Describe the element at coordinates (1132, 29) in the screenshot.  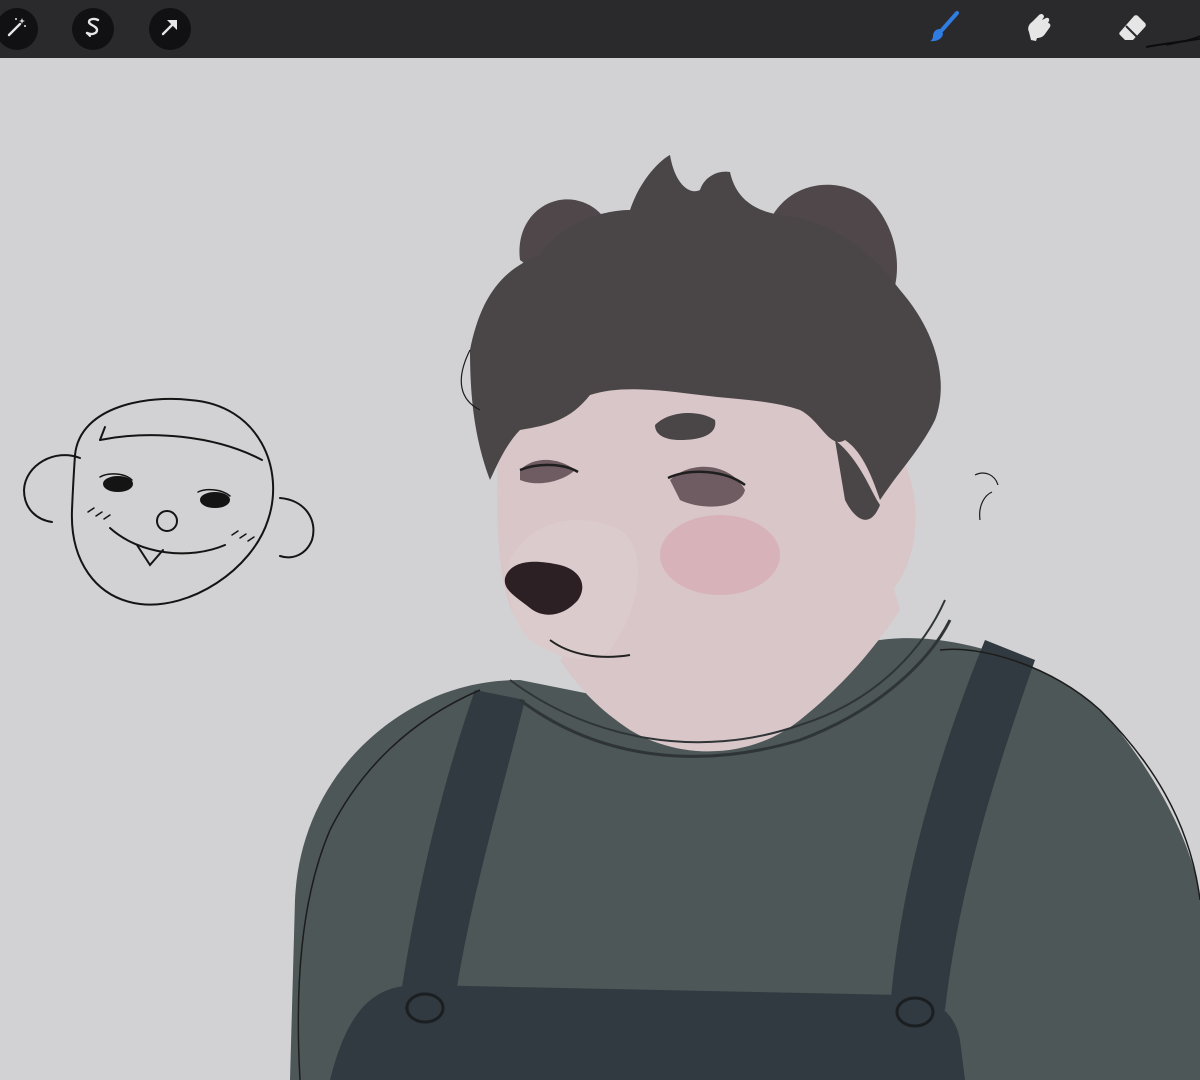
I see `eraser-icon` at that location.